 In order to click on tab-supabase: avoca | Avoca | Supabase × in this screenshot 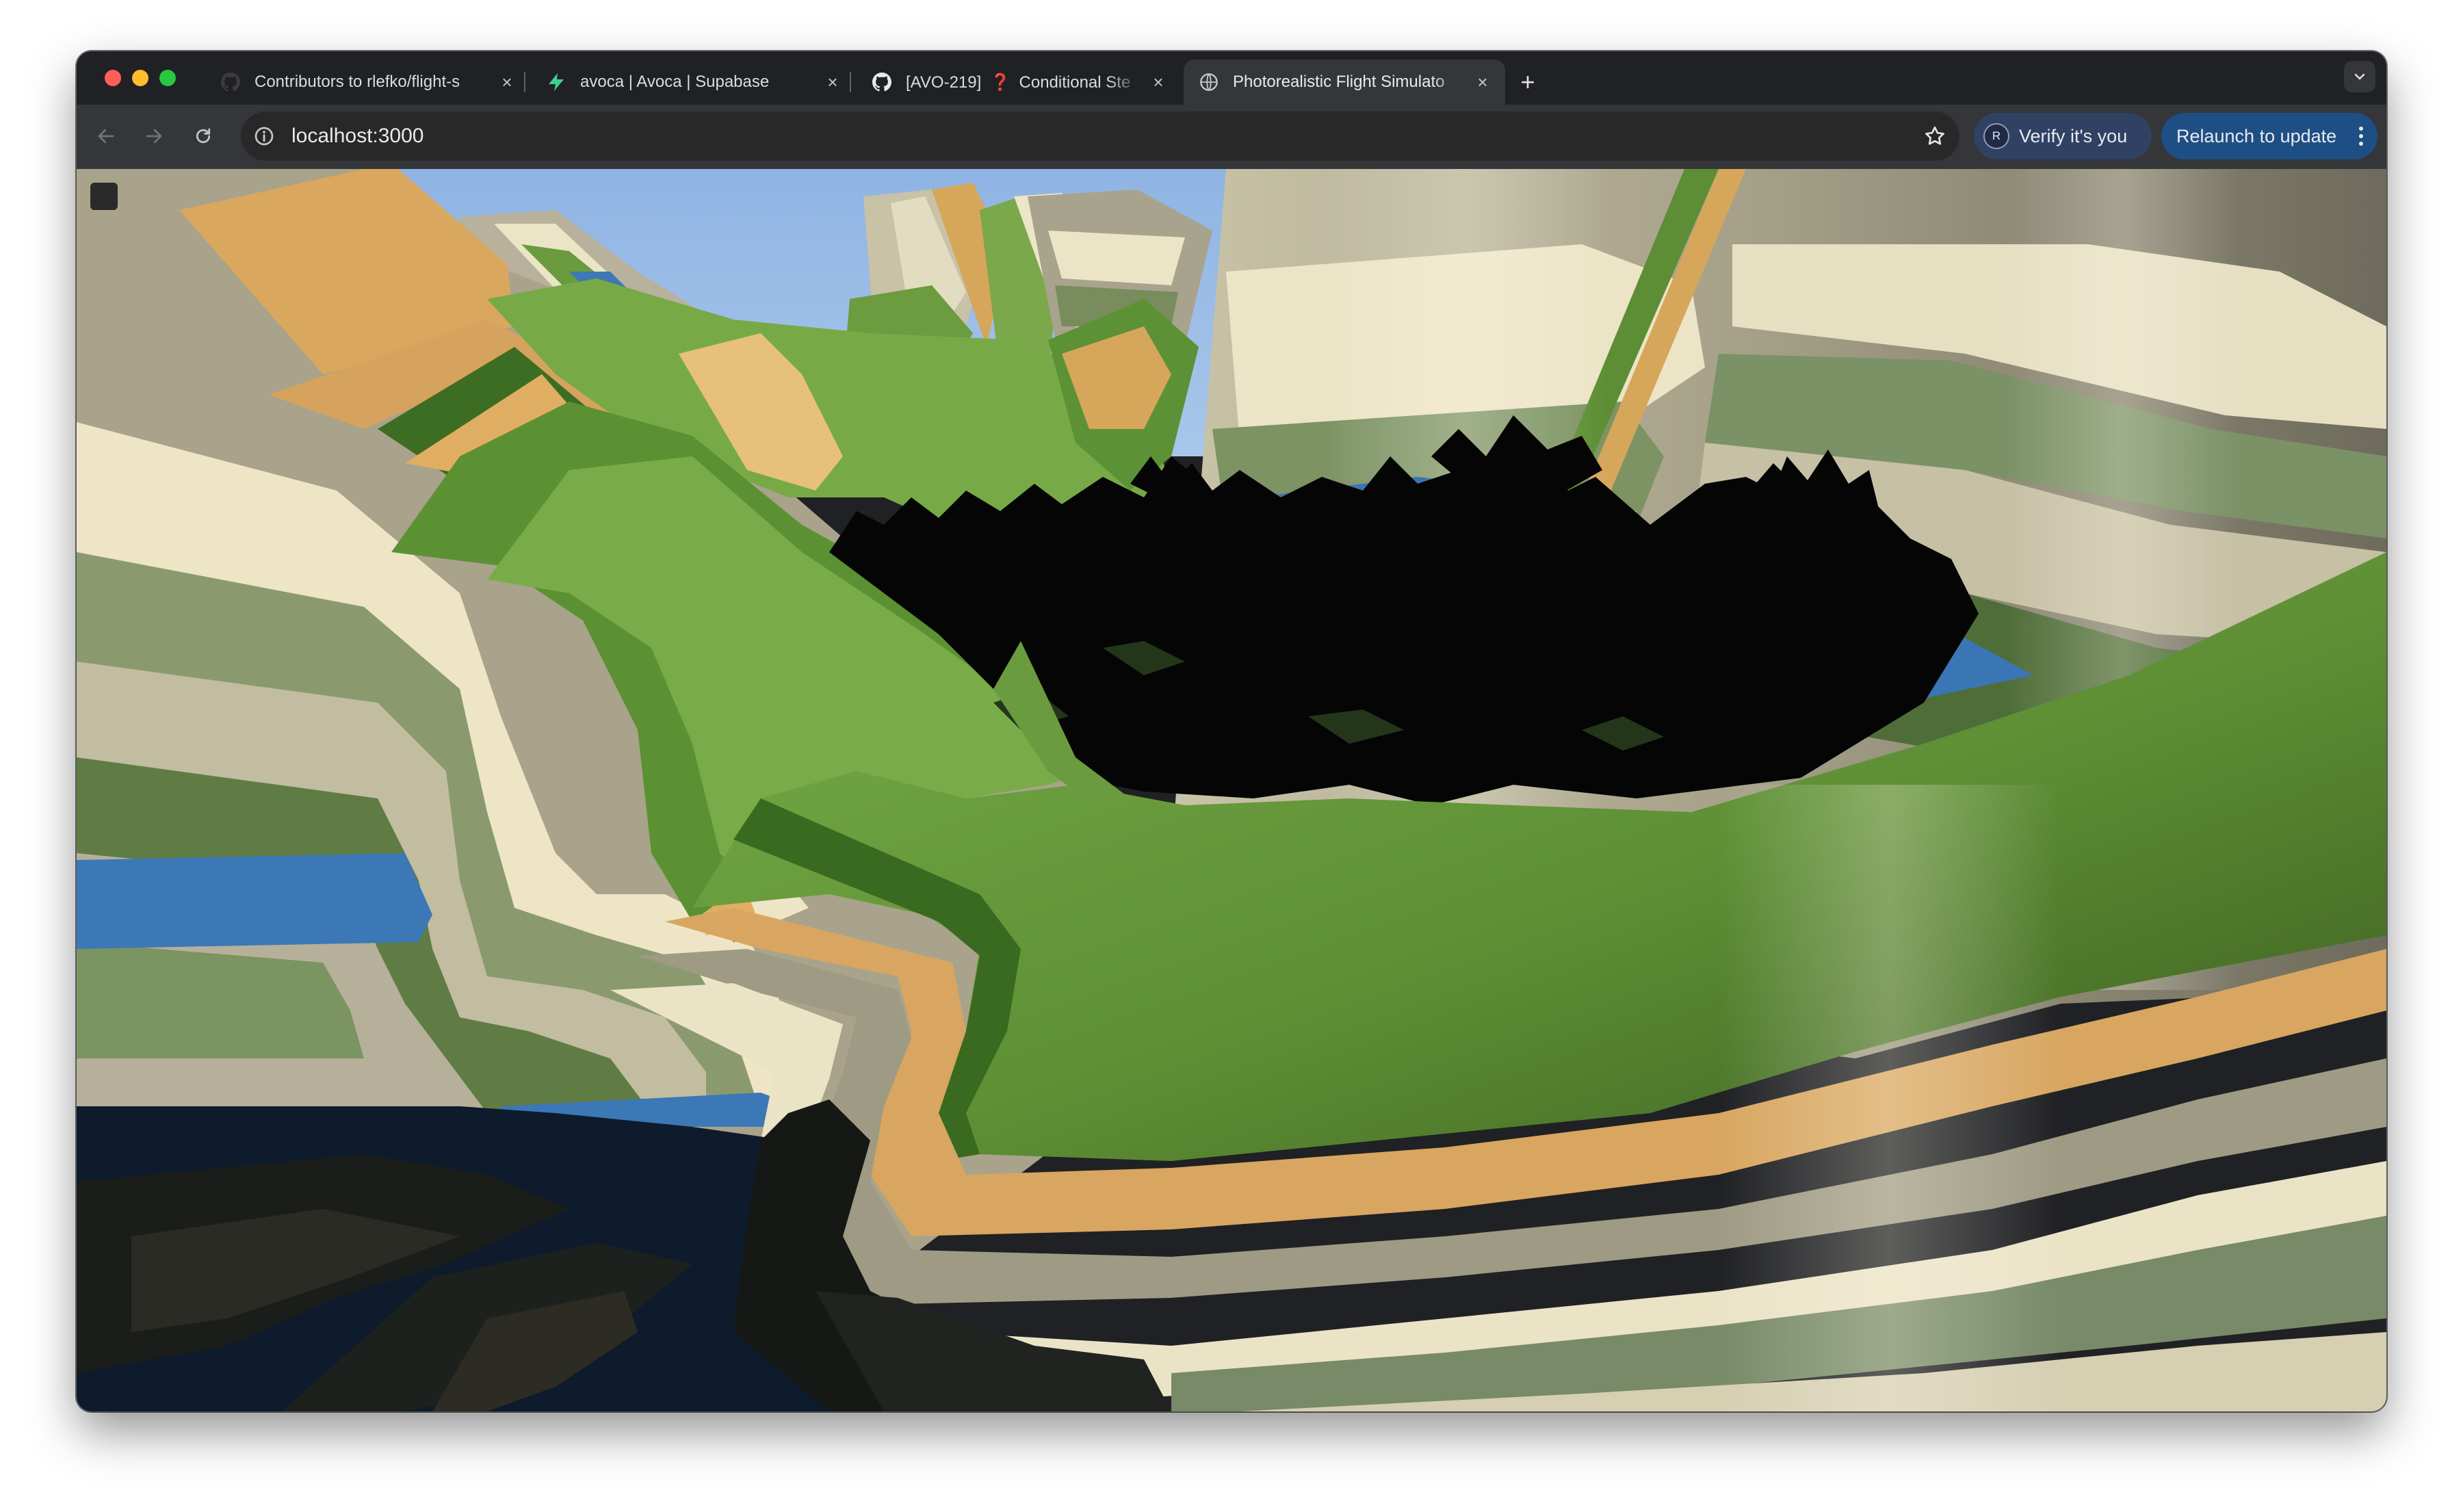, I will do `click(693, 82)`.